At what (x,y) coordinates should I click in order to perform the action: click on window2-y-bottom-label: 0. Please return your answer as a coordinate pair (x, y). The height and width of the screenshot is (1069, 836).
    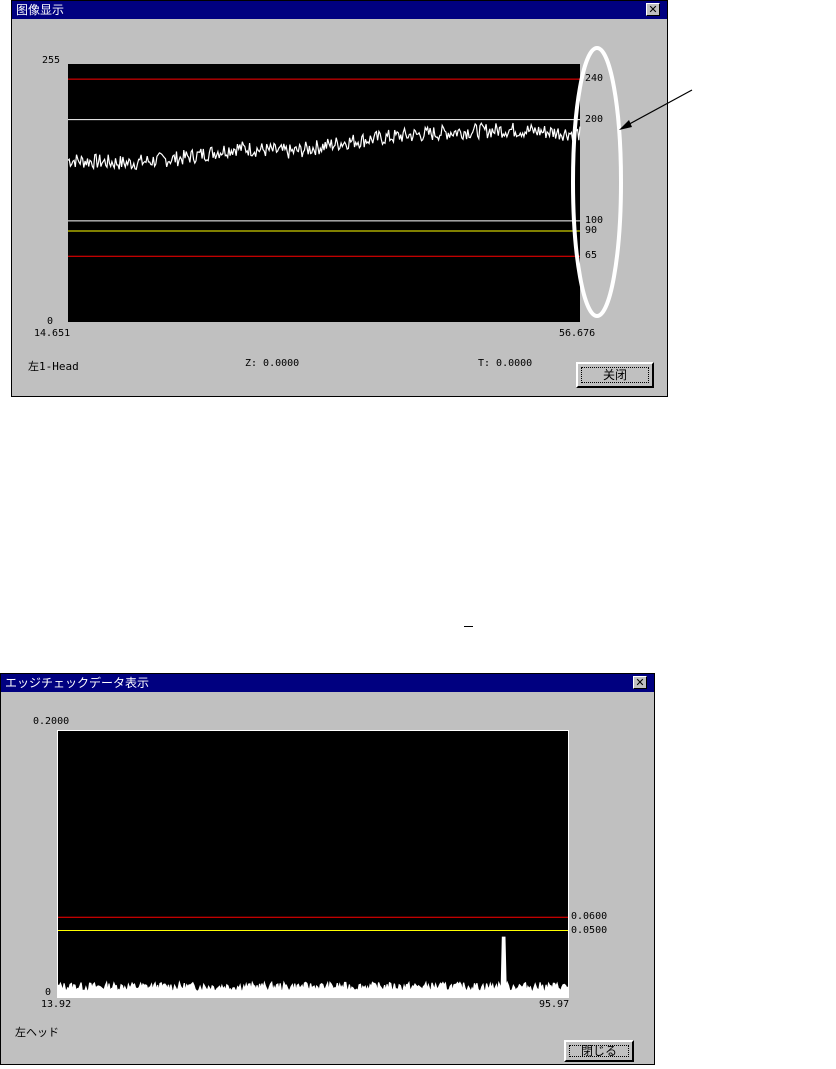
    Looking at the image, I should click on (48, 992).